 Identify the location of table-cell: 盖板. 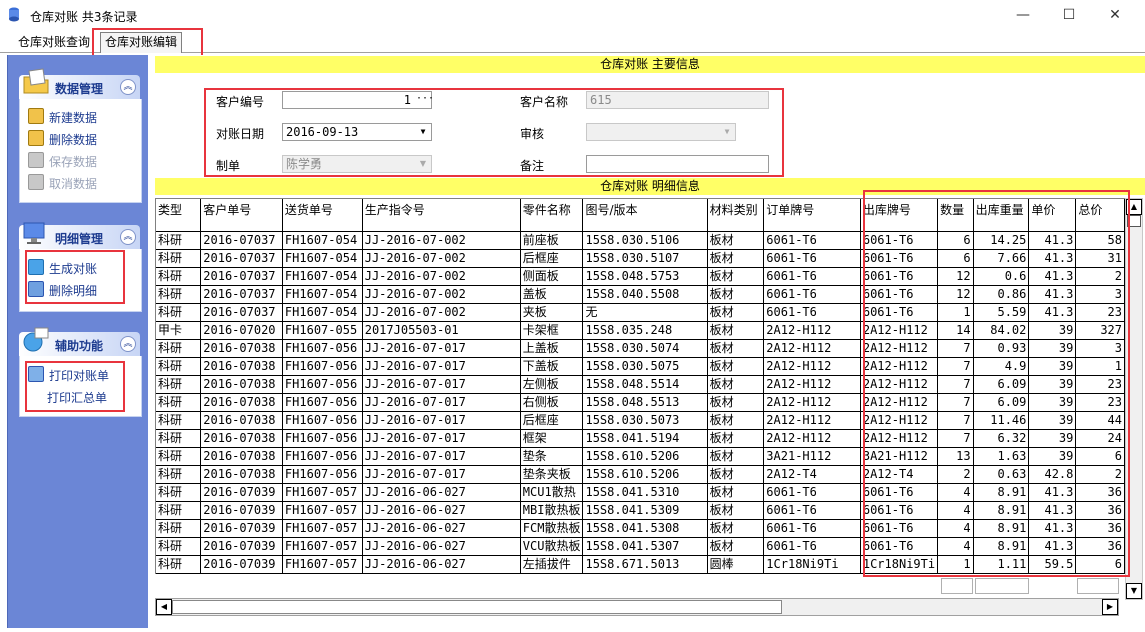
(552, 294).